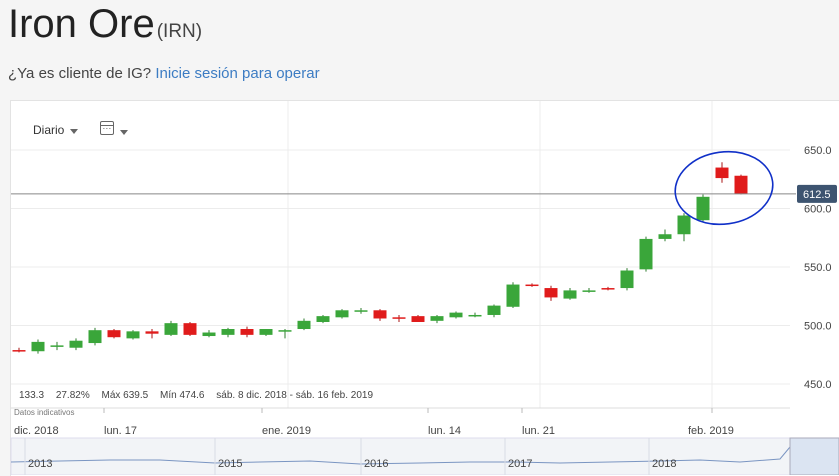 The image size is (839, 476). Describe the element at coordinates (818, 327) in the screenshot. I see `y-tick-label: 500.0` at that location.